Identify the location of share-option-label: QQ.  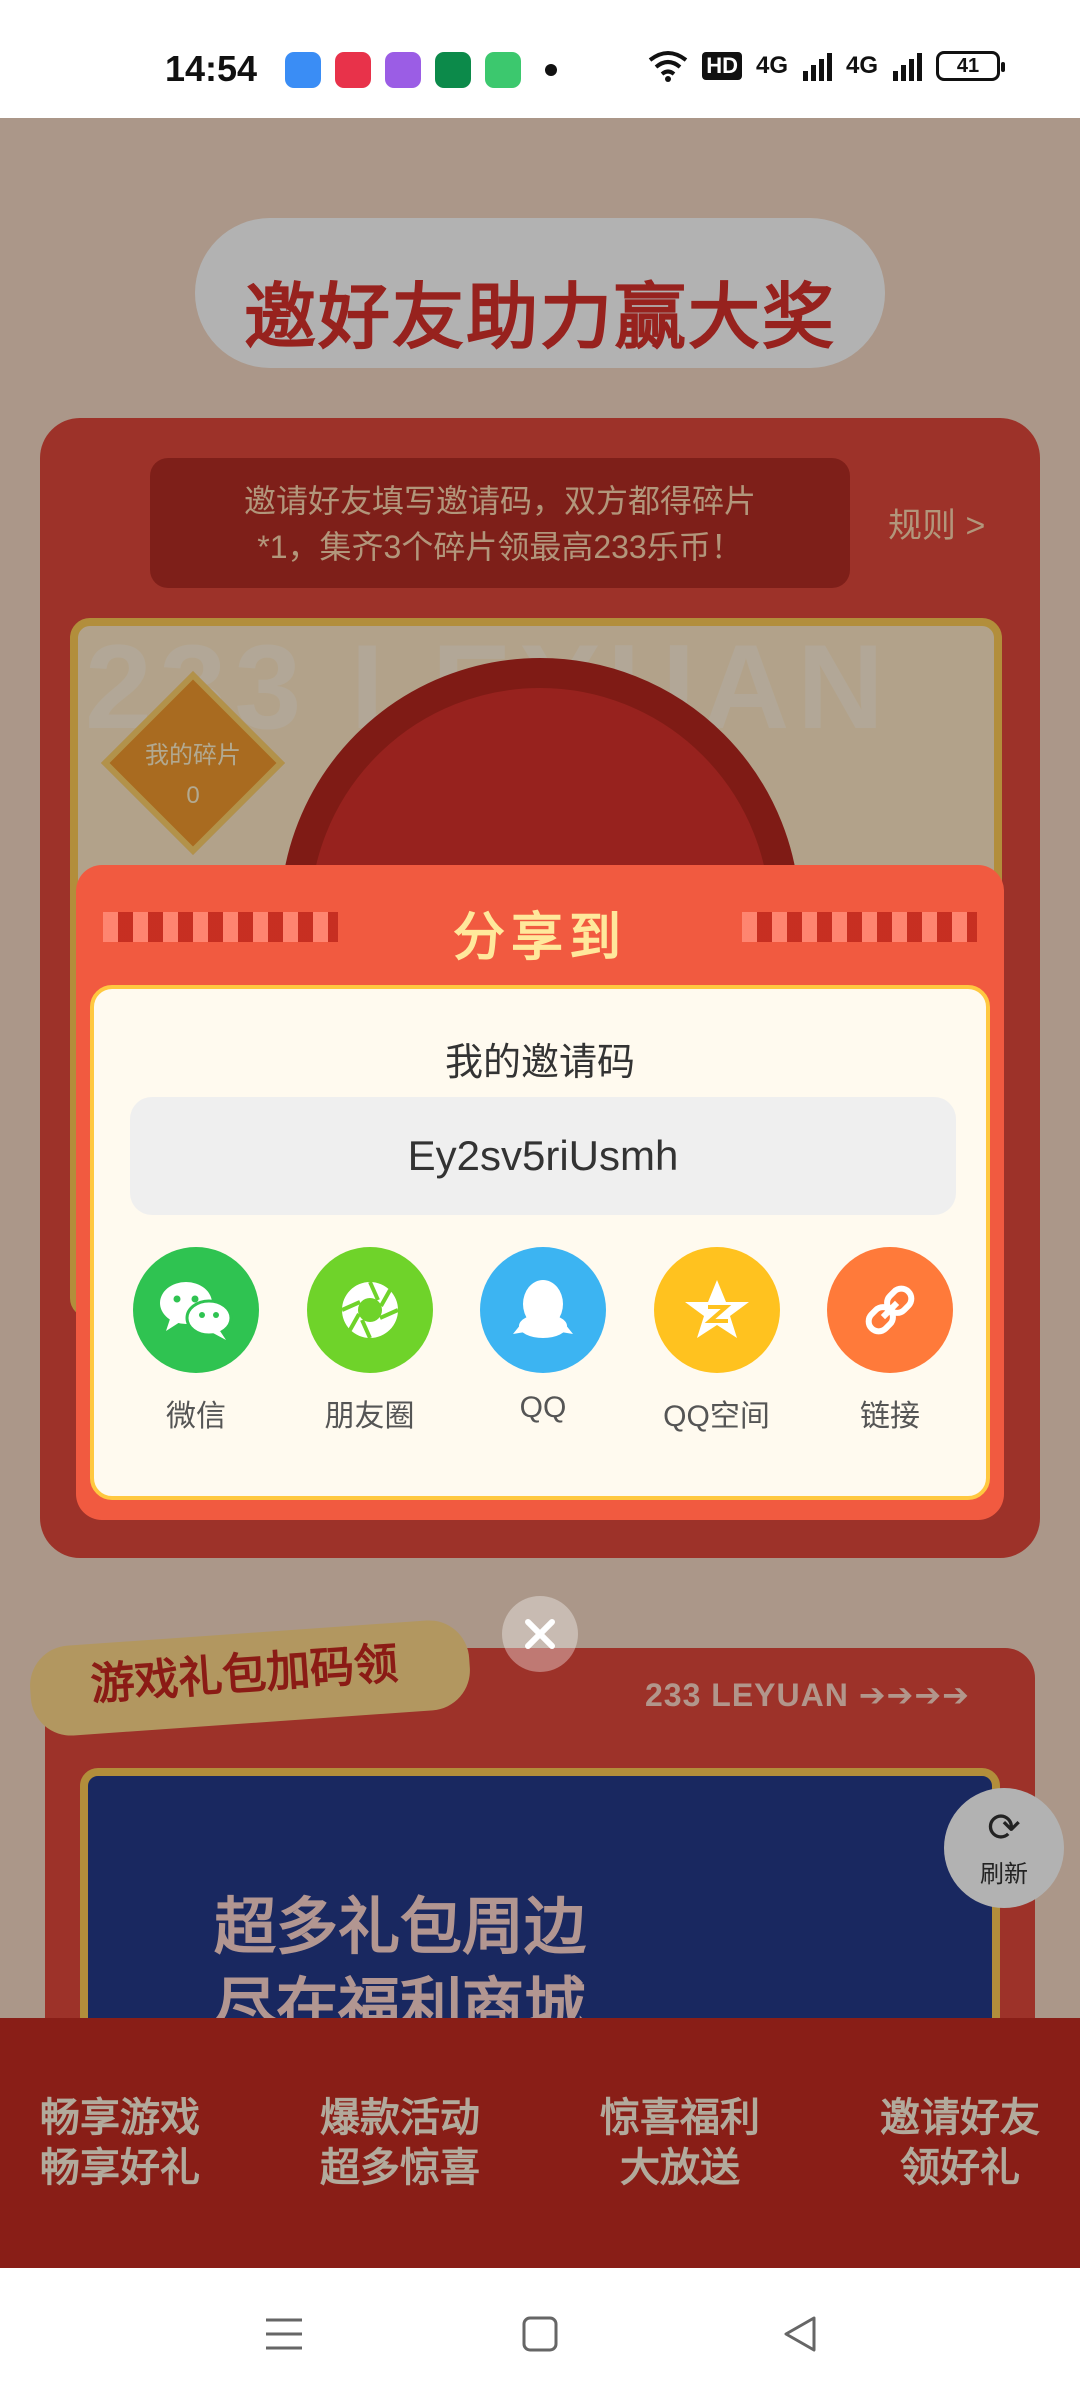
(543, 1407).